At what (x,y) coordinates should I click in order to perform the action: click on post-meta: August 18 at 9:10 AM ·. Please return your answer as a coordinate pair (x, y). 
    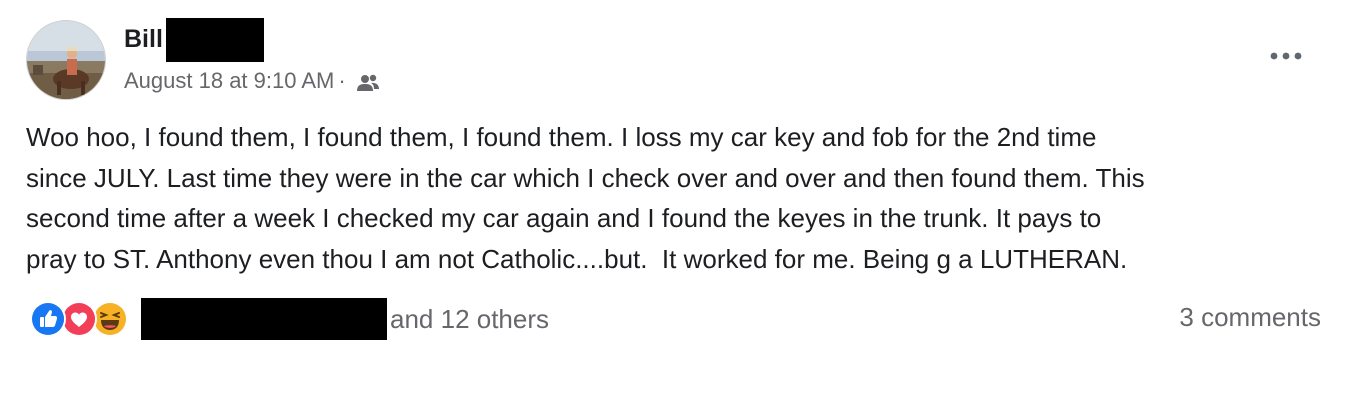
    Looking at the image, I should click on (252, 81).